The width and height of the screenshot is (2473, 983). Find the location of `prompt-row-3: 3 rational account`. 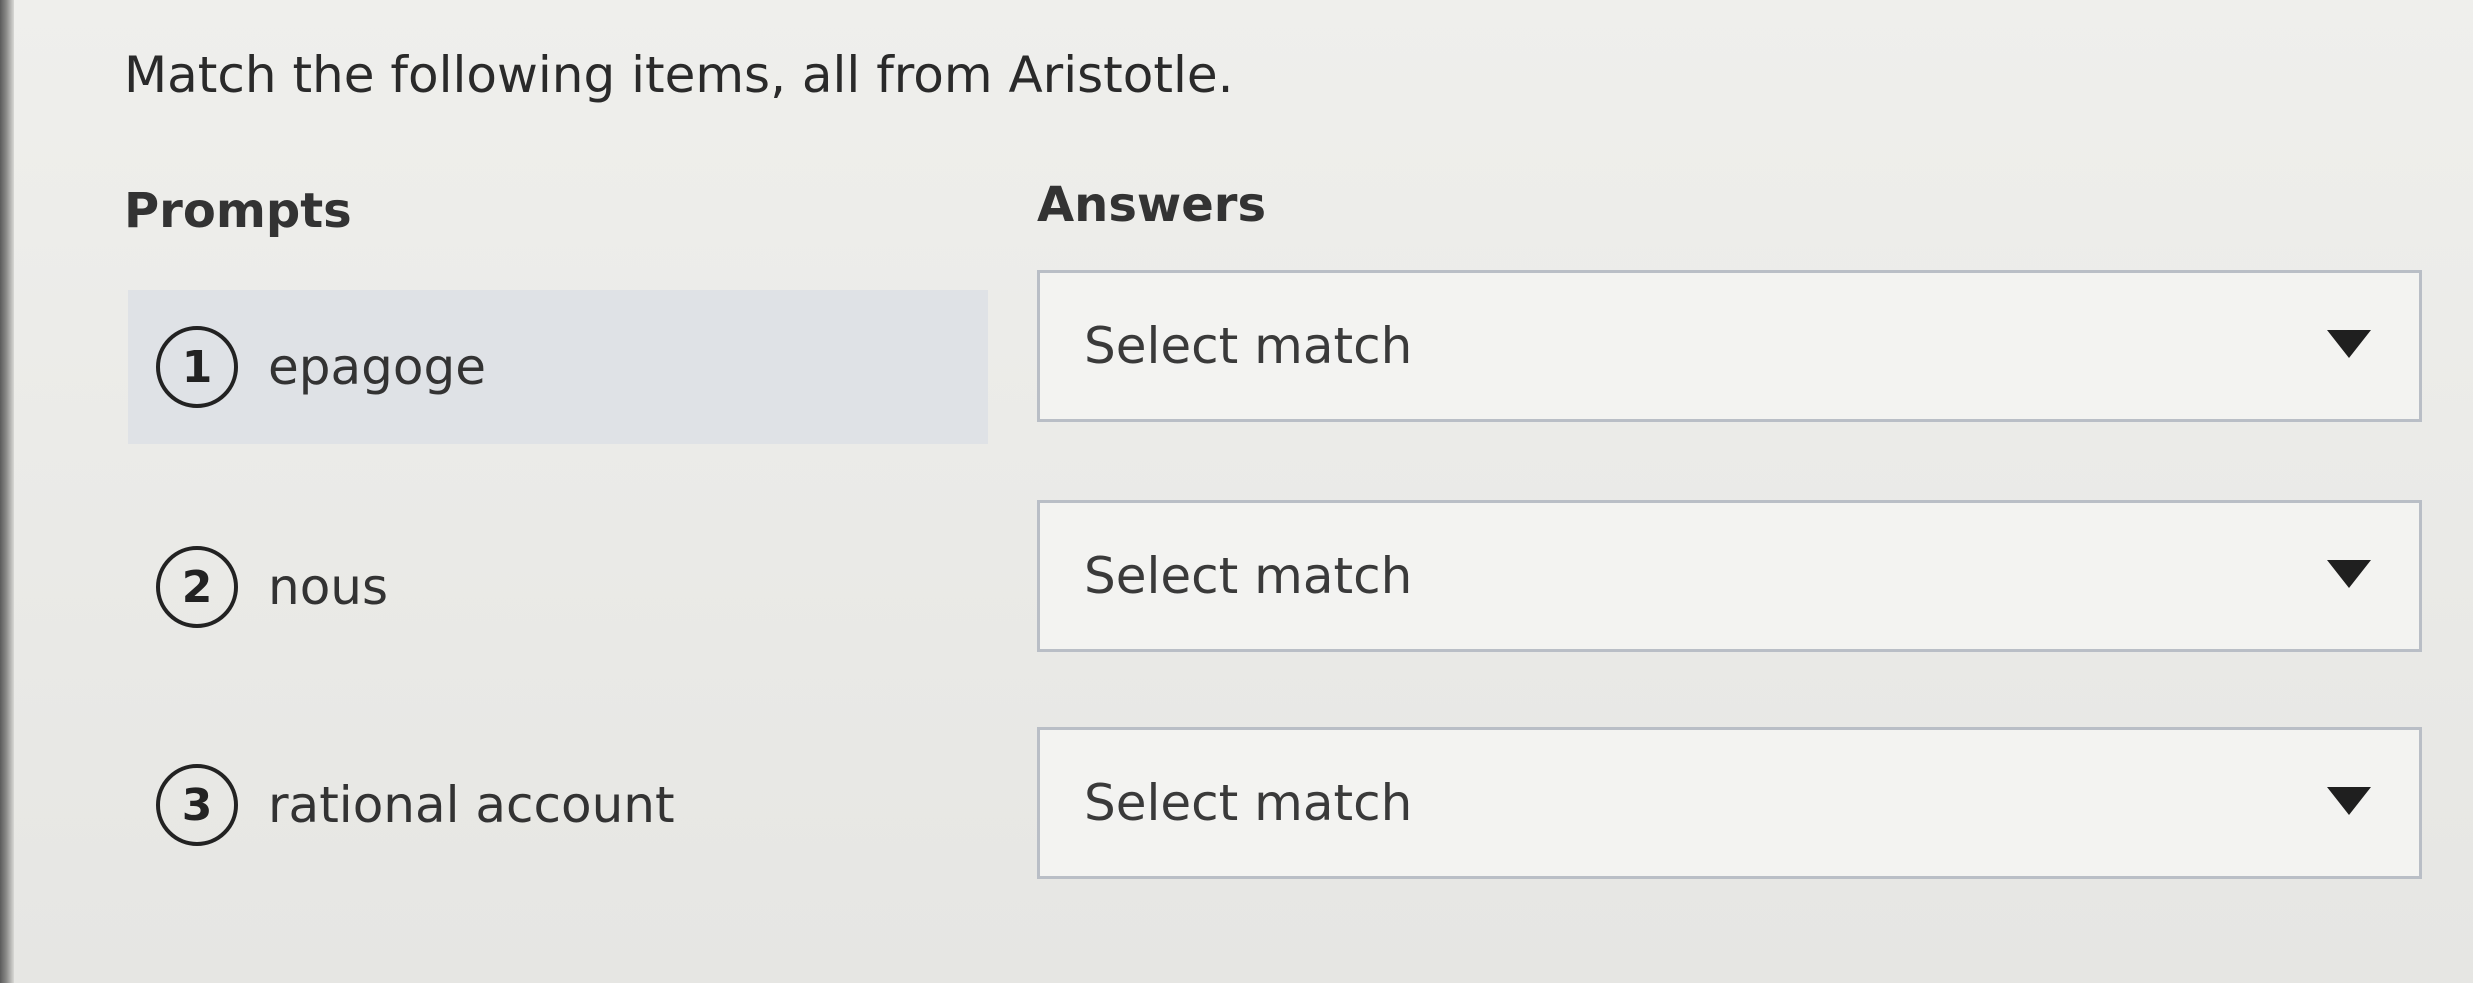

prompt-row-3: 3 rational account is located at coordinates (558, 805).